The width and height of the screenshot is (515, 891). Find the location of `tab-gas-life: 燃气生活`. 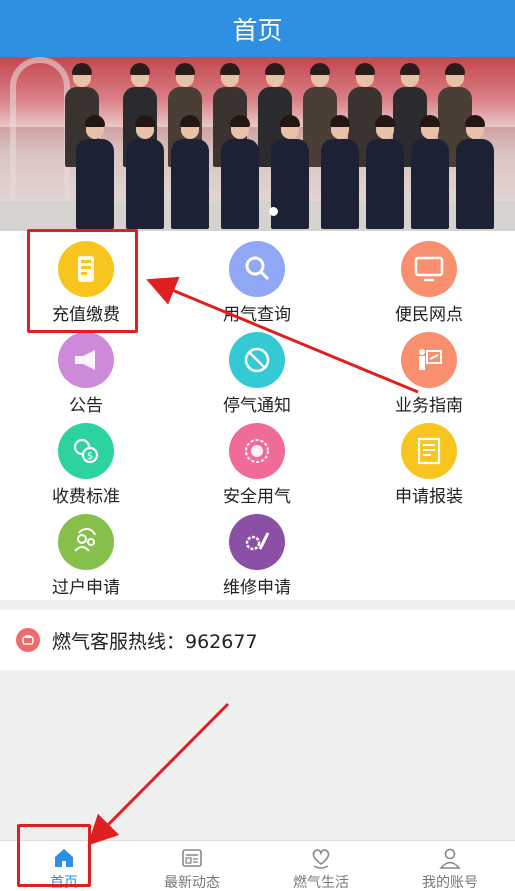

tab-gas-life: 燃气生活 is located at coordinates (321, 866).